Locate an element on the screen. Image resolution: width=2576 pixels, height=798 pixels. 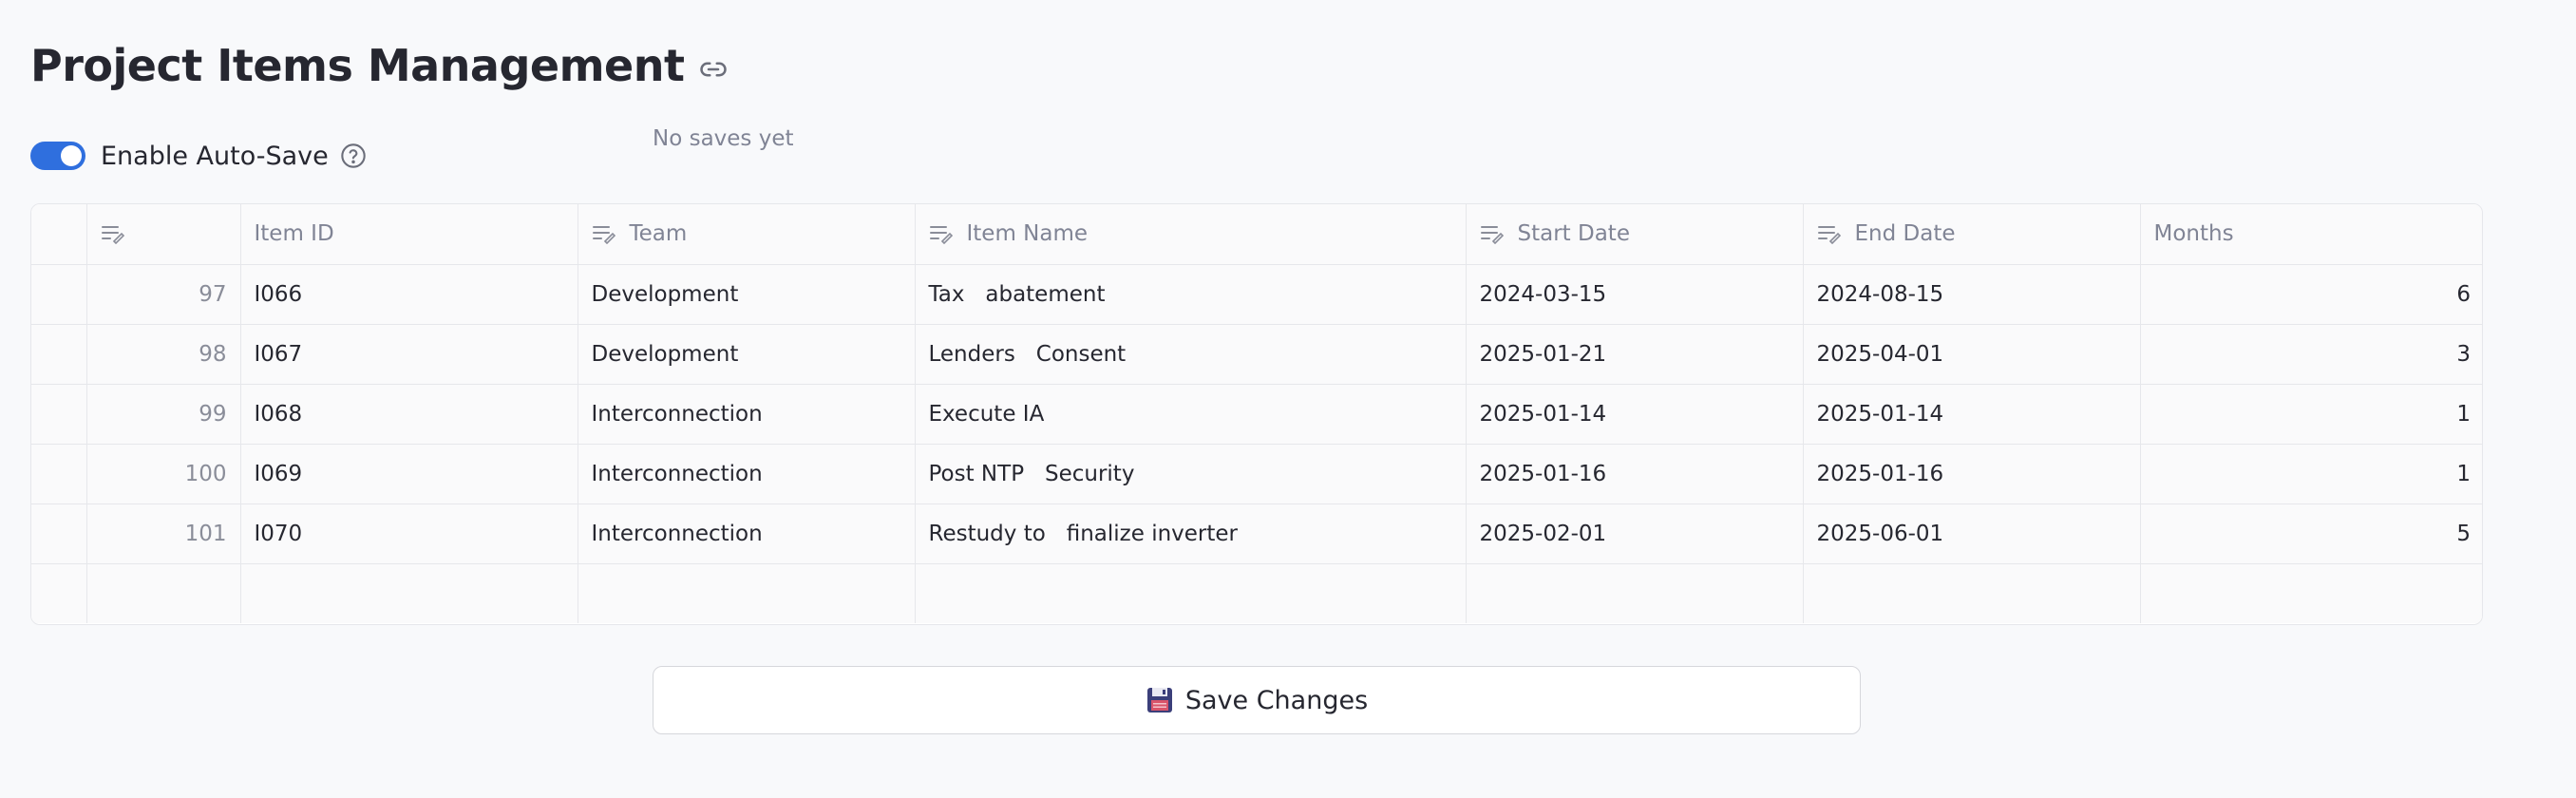
autosave-toggle is located at coordinates (57, 156).